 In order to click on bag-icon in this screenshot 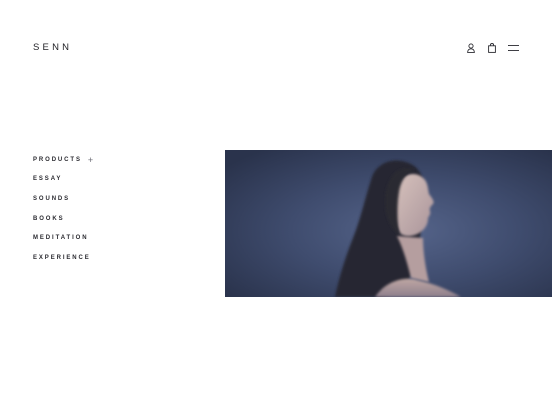, I will do `click(491, 47)`.